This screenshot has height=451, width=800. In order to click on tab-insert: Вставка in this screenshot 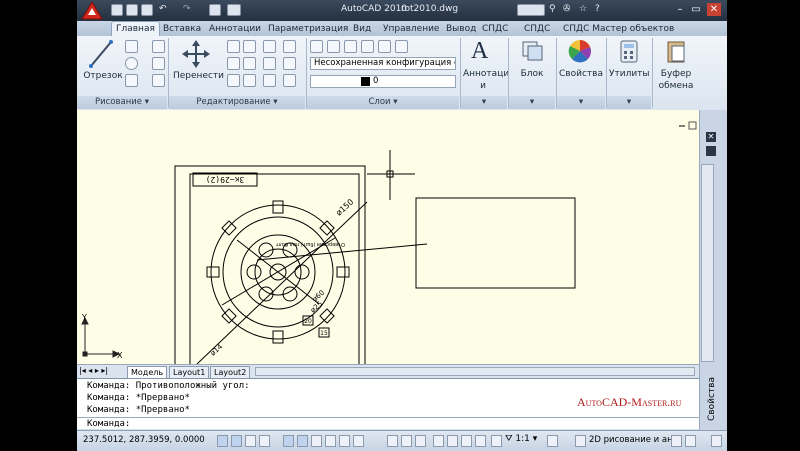, I will do `click(182, 29)`.